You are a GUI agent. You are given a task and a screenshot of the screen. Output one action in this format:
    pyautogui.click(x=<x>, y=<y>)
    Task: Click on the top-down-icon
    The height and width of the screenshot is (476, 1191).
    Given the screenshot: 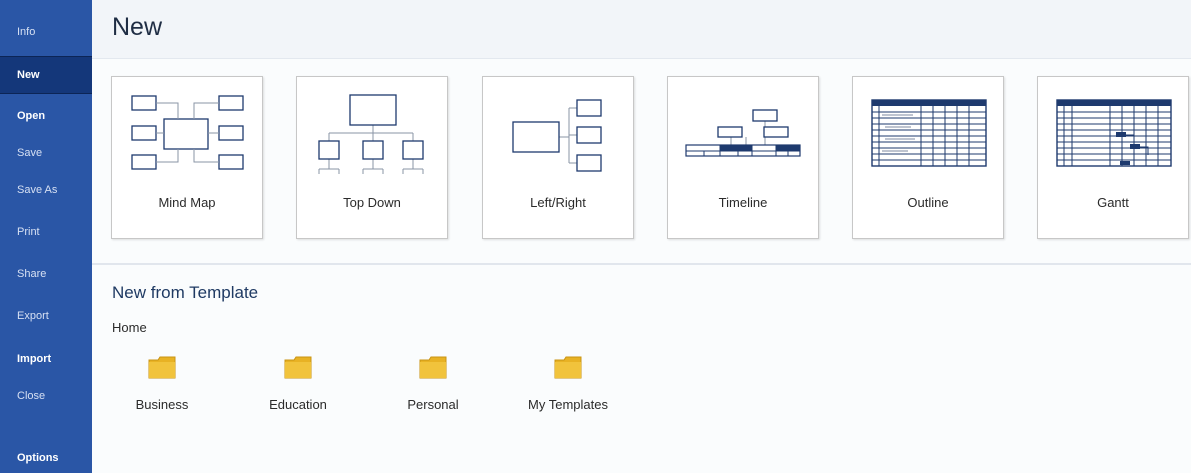 What is the action you would take?
    pyautogui.click(x=371, y=134)
    